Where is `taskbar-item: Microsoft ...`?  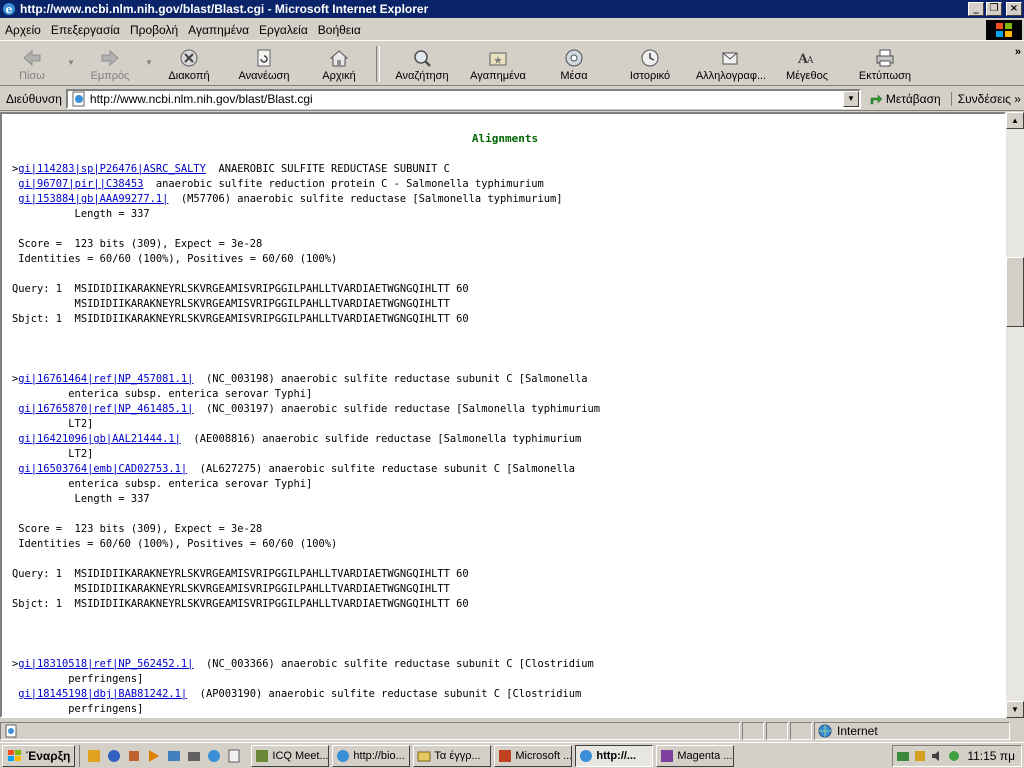 taskbar-item: Microsoft ... is located at coordinates (533, 755).